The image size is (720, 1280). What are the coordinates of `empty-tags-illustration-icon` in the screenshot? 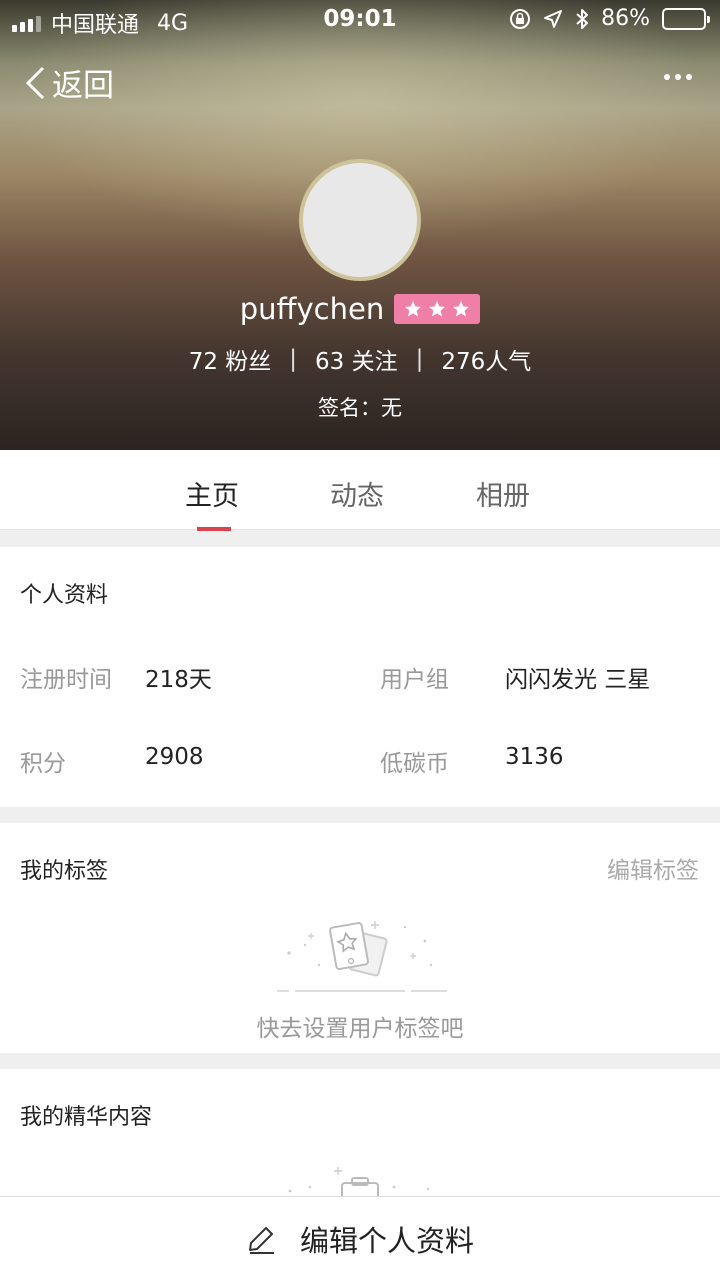 It's located at (362, 956).